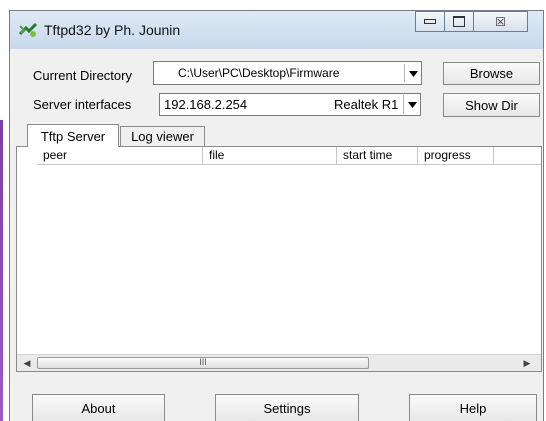 The image size is (546, 421). I want to click on title-bar: Tftpd32 by Ph. Jounin ☒, so click(276, 30).